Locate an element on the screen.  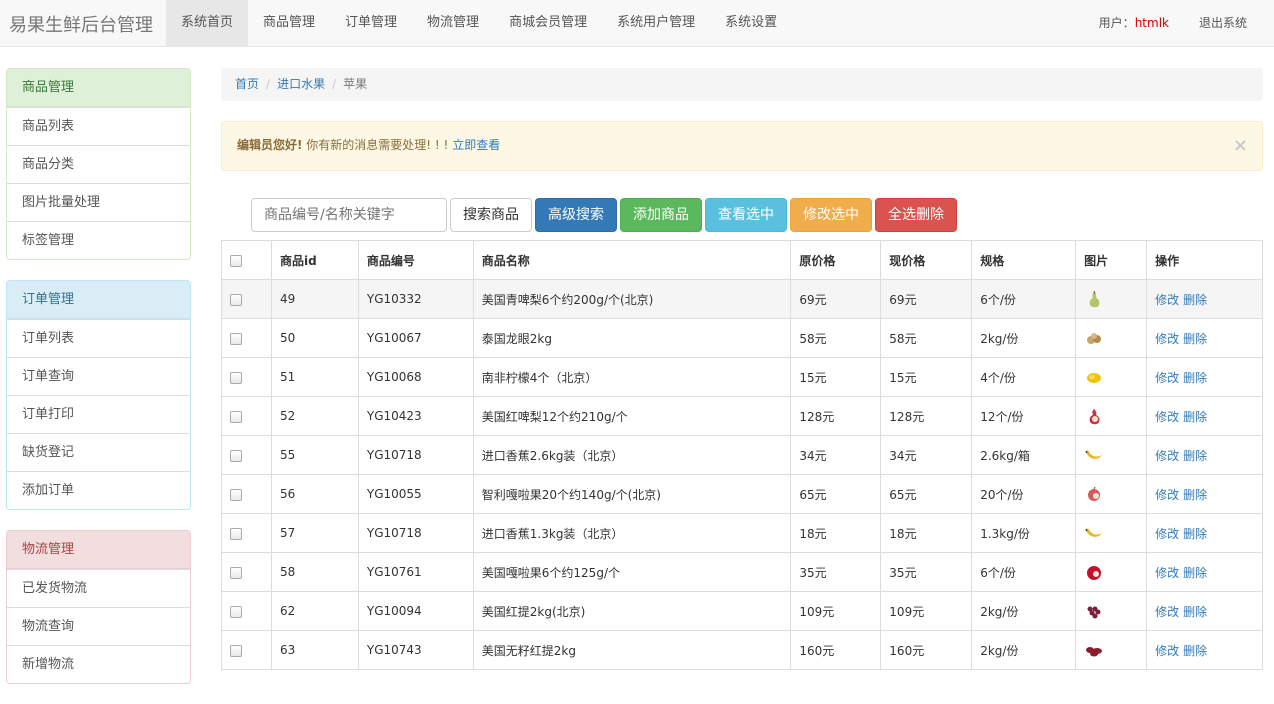
sidebar-item-tags: 标签管理 is located at coordinates (98, 240).